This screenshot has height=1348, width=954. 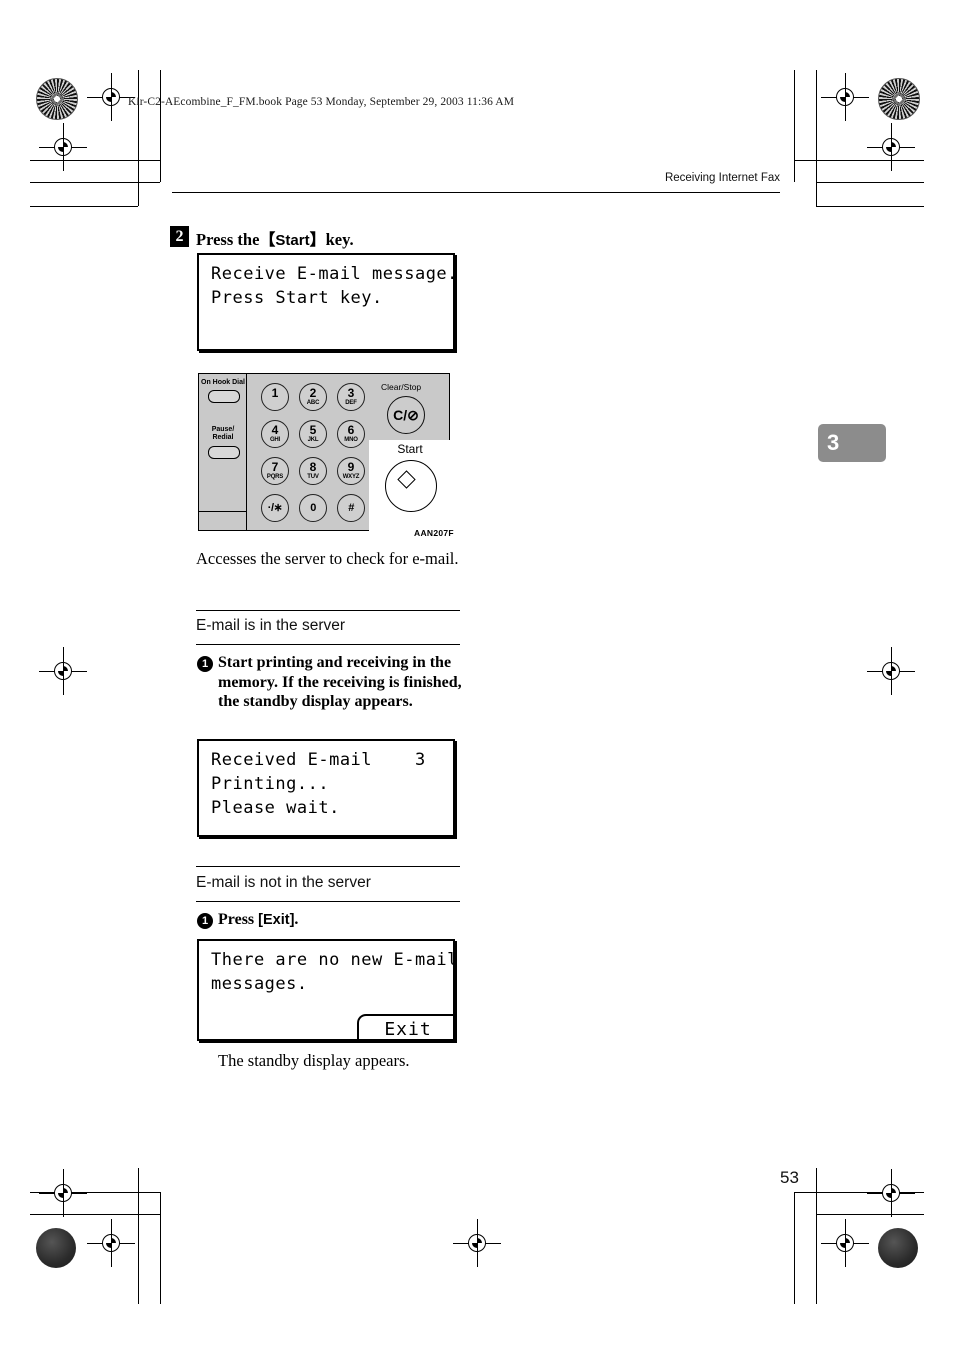 I want to click on keypad-key-alpha: WXYZ, so click(x=351, y=477).